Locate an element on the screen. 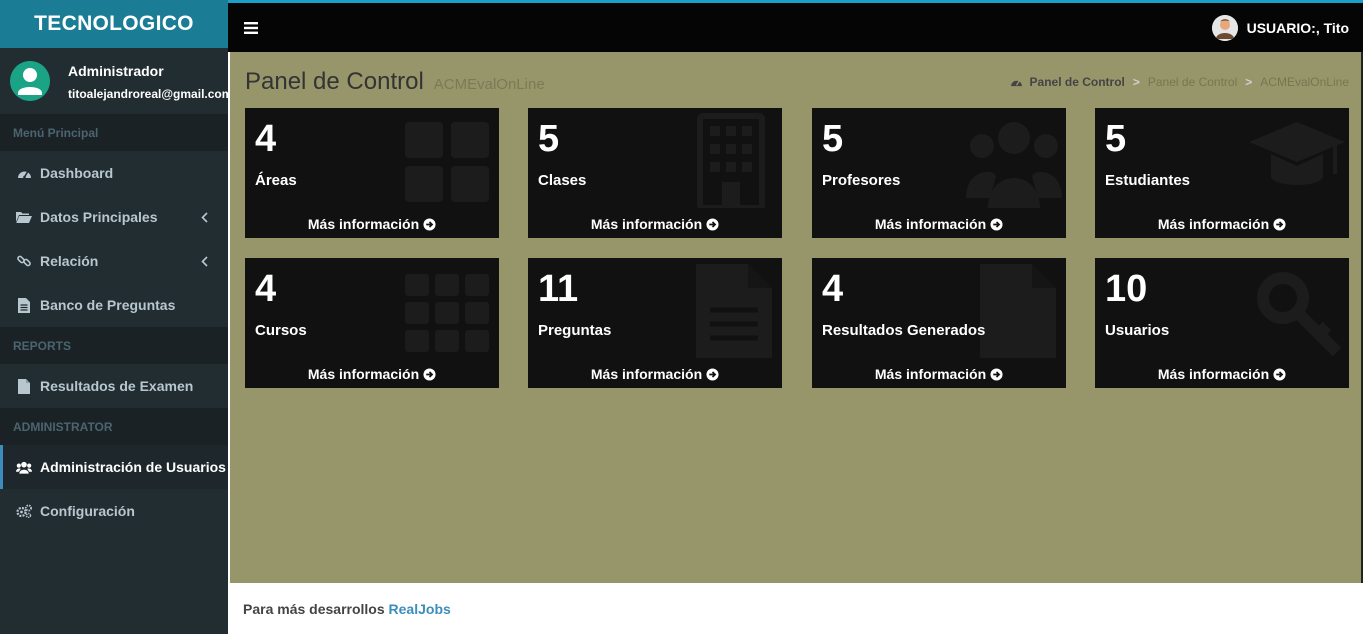  menu-header-admin: ADMINISTRATOR is located at coordinates (114, 426).